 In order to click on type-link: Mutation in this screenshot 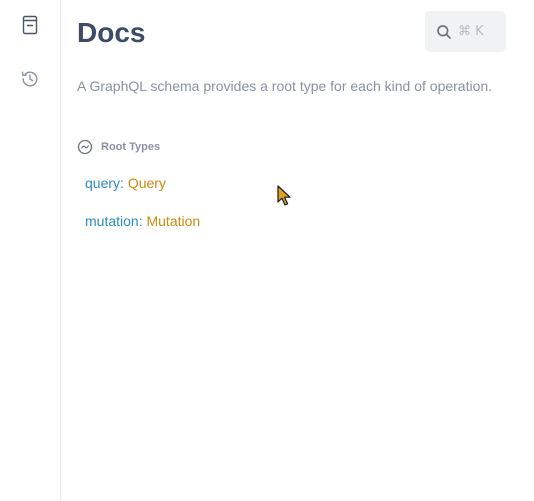, I will do `click(173, 221)`.